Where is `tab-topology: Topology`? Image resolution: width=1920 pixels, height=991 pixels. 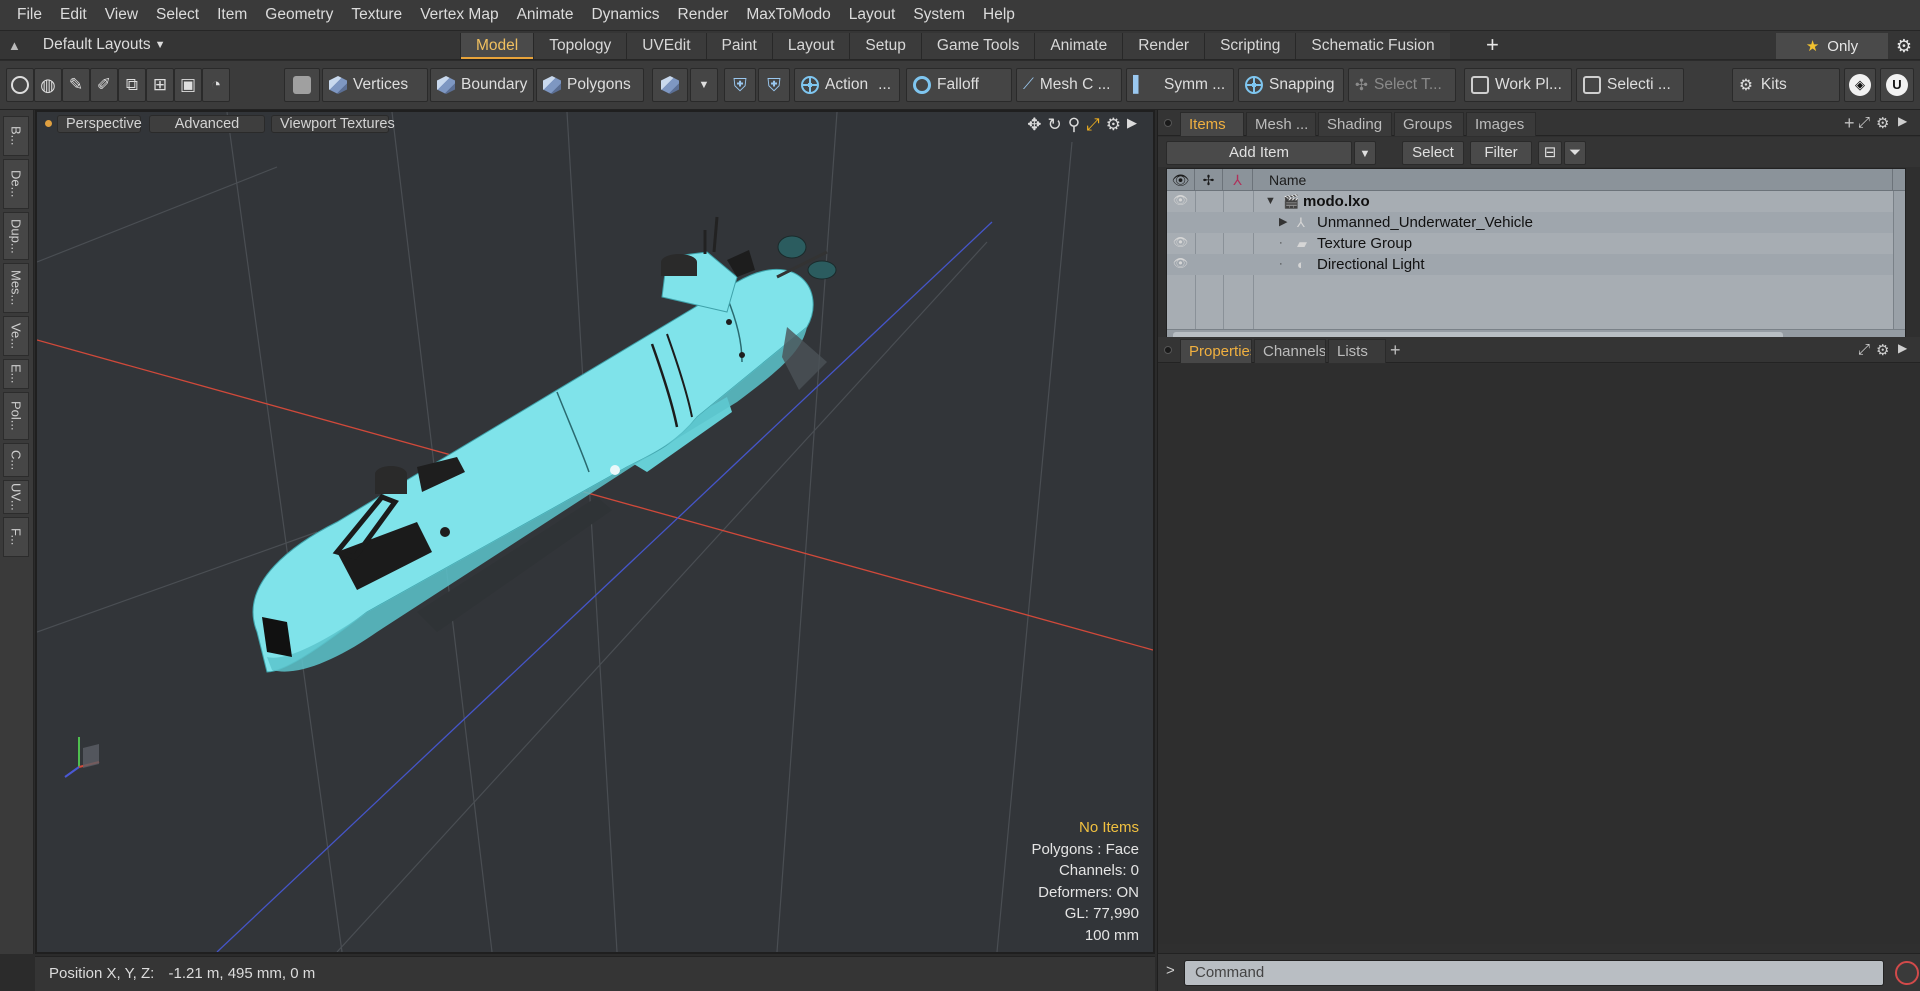
tab-topology: Topology is located at coordinates (580, 46).